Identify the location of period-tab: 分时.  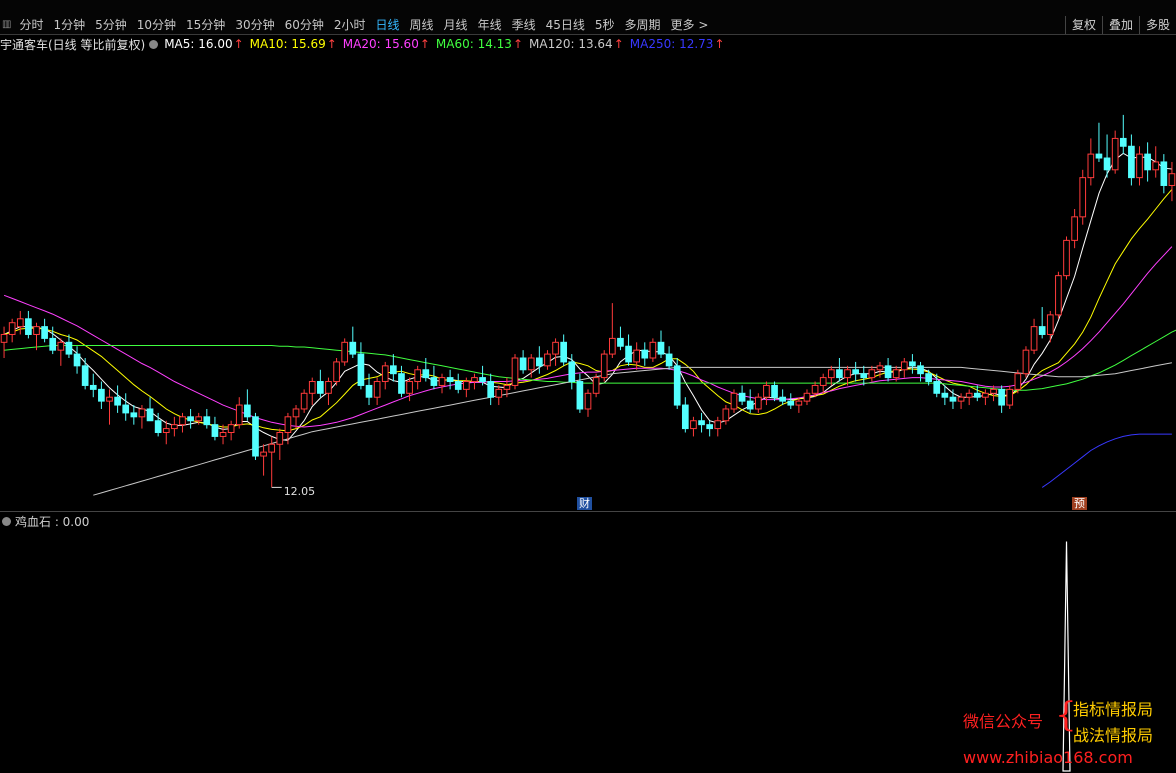
(31, 25).